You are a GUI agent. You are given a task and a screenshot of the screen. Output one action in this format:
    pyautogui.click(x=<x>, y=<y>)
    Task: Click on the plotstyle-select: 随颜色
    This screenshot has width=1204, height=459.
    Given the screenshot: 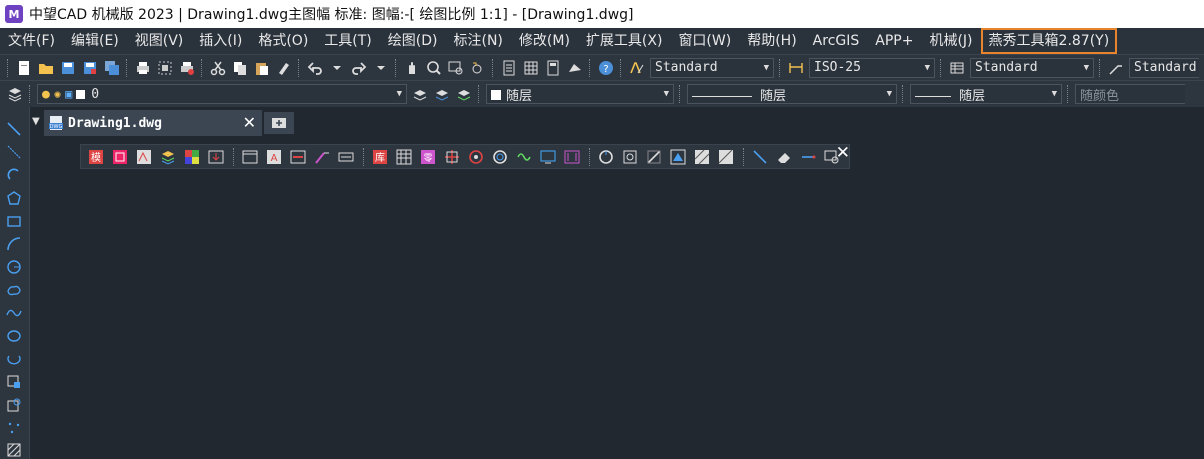 What is the action you would take?
    pyautogui.click(x=1130, y=94)
    